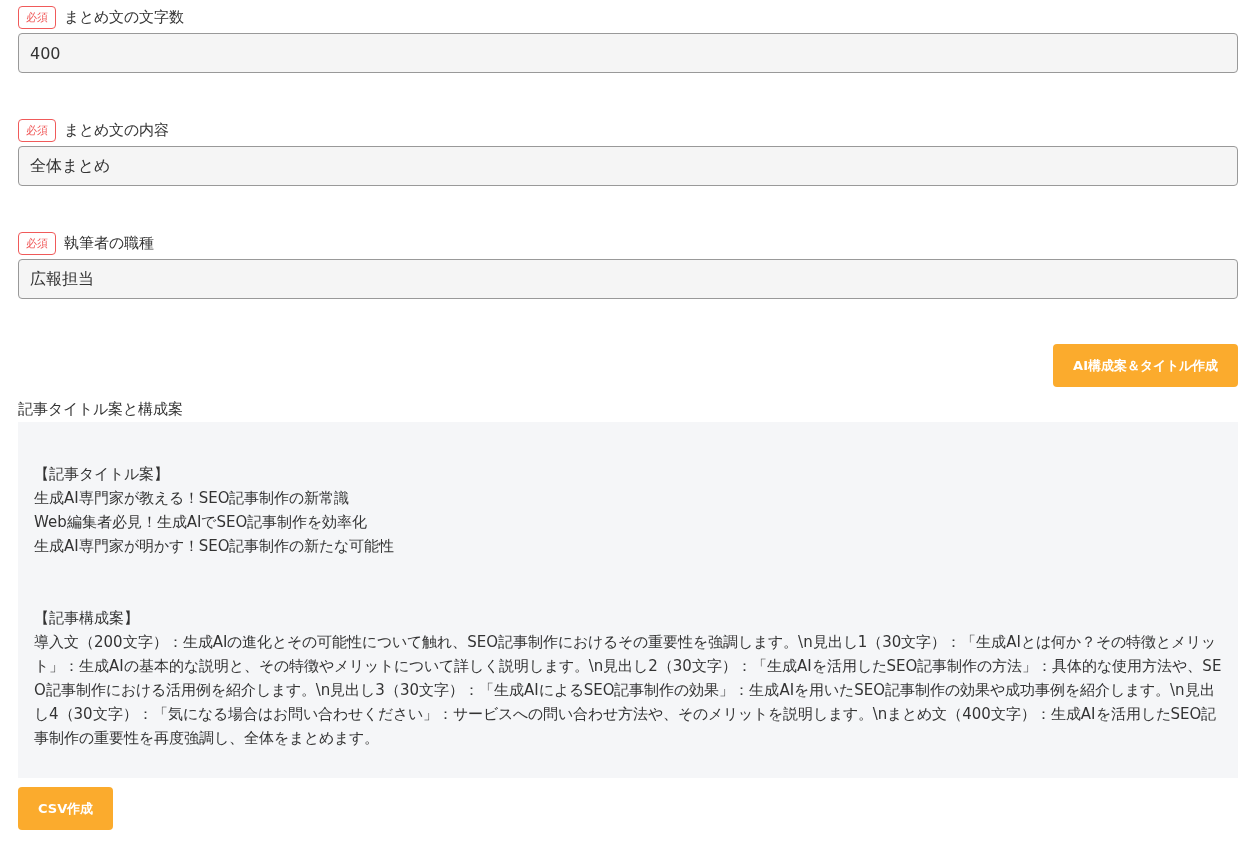 The width and height of the screenshot is (1259, 856). What do you see at coordinates (192, 498) in the screenshot?
I see `output-text: 生成AI専門家が教える！SEO記事制作の新常識` at bounding box center [192, 498].